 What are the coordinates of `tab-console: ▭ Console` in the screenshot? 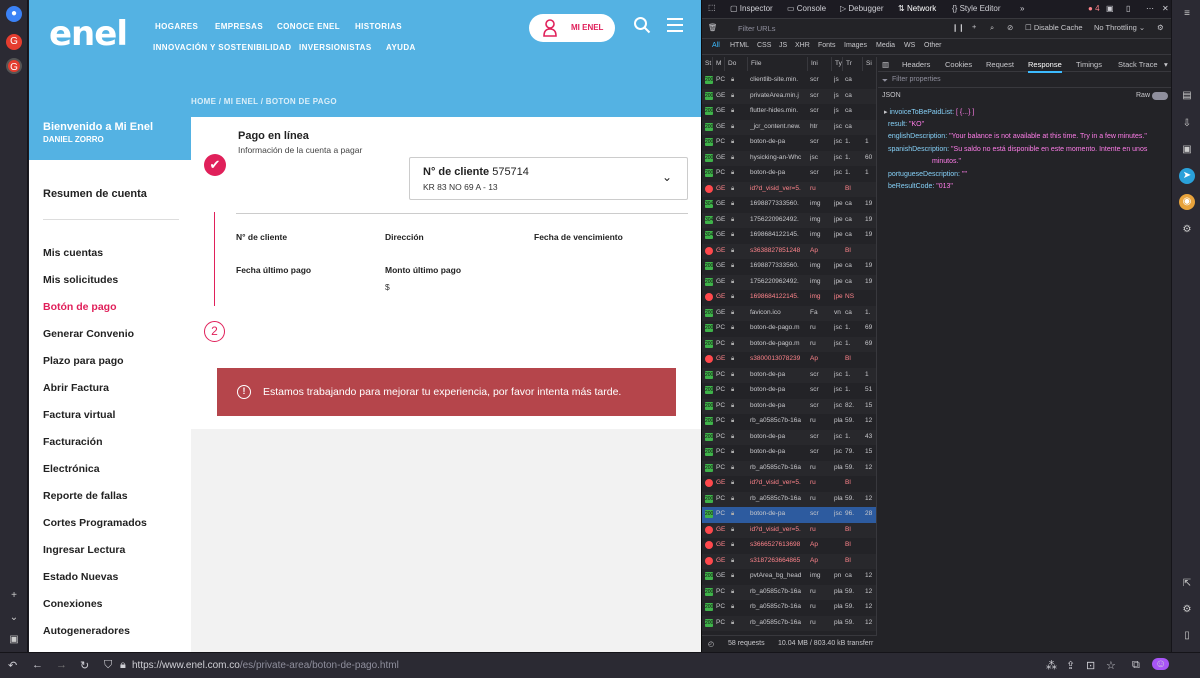 It's located at (806, 8).